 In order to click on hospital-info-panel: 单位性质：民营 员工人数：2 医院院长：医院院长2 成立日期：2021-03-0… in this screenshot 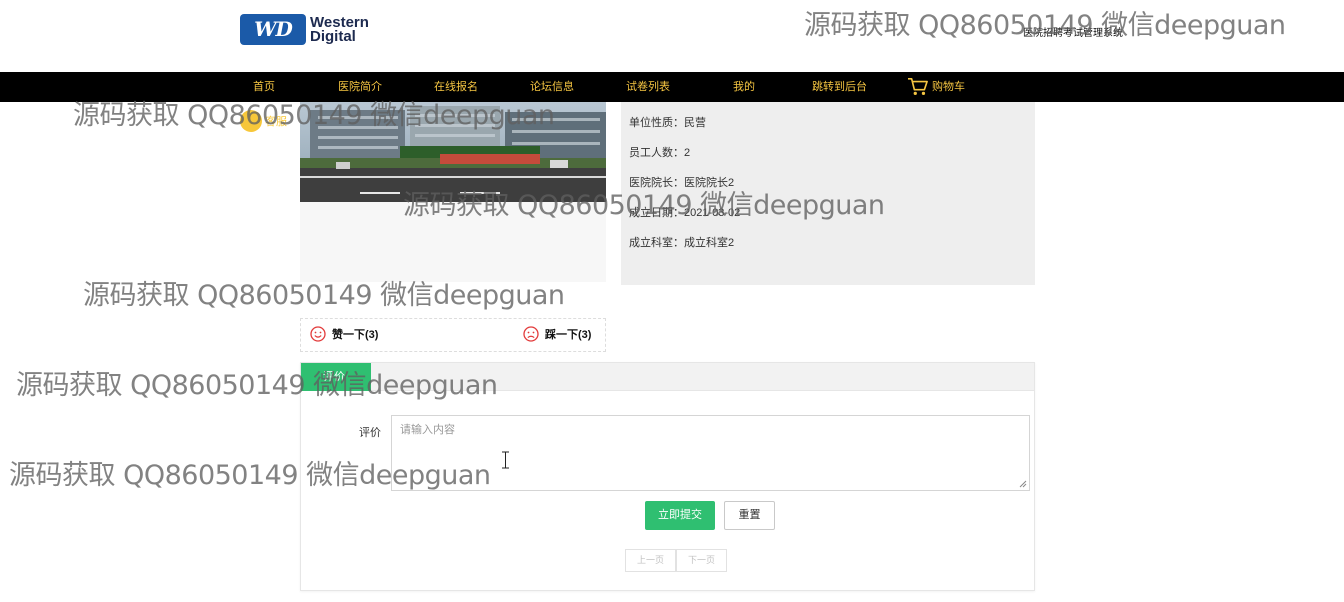, I will do `click(828, 193)`.